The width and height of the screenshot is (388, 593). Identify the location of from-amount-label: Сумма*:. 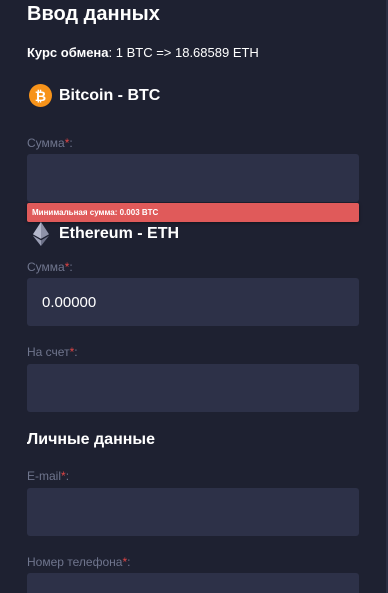
(50, 143).